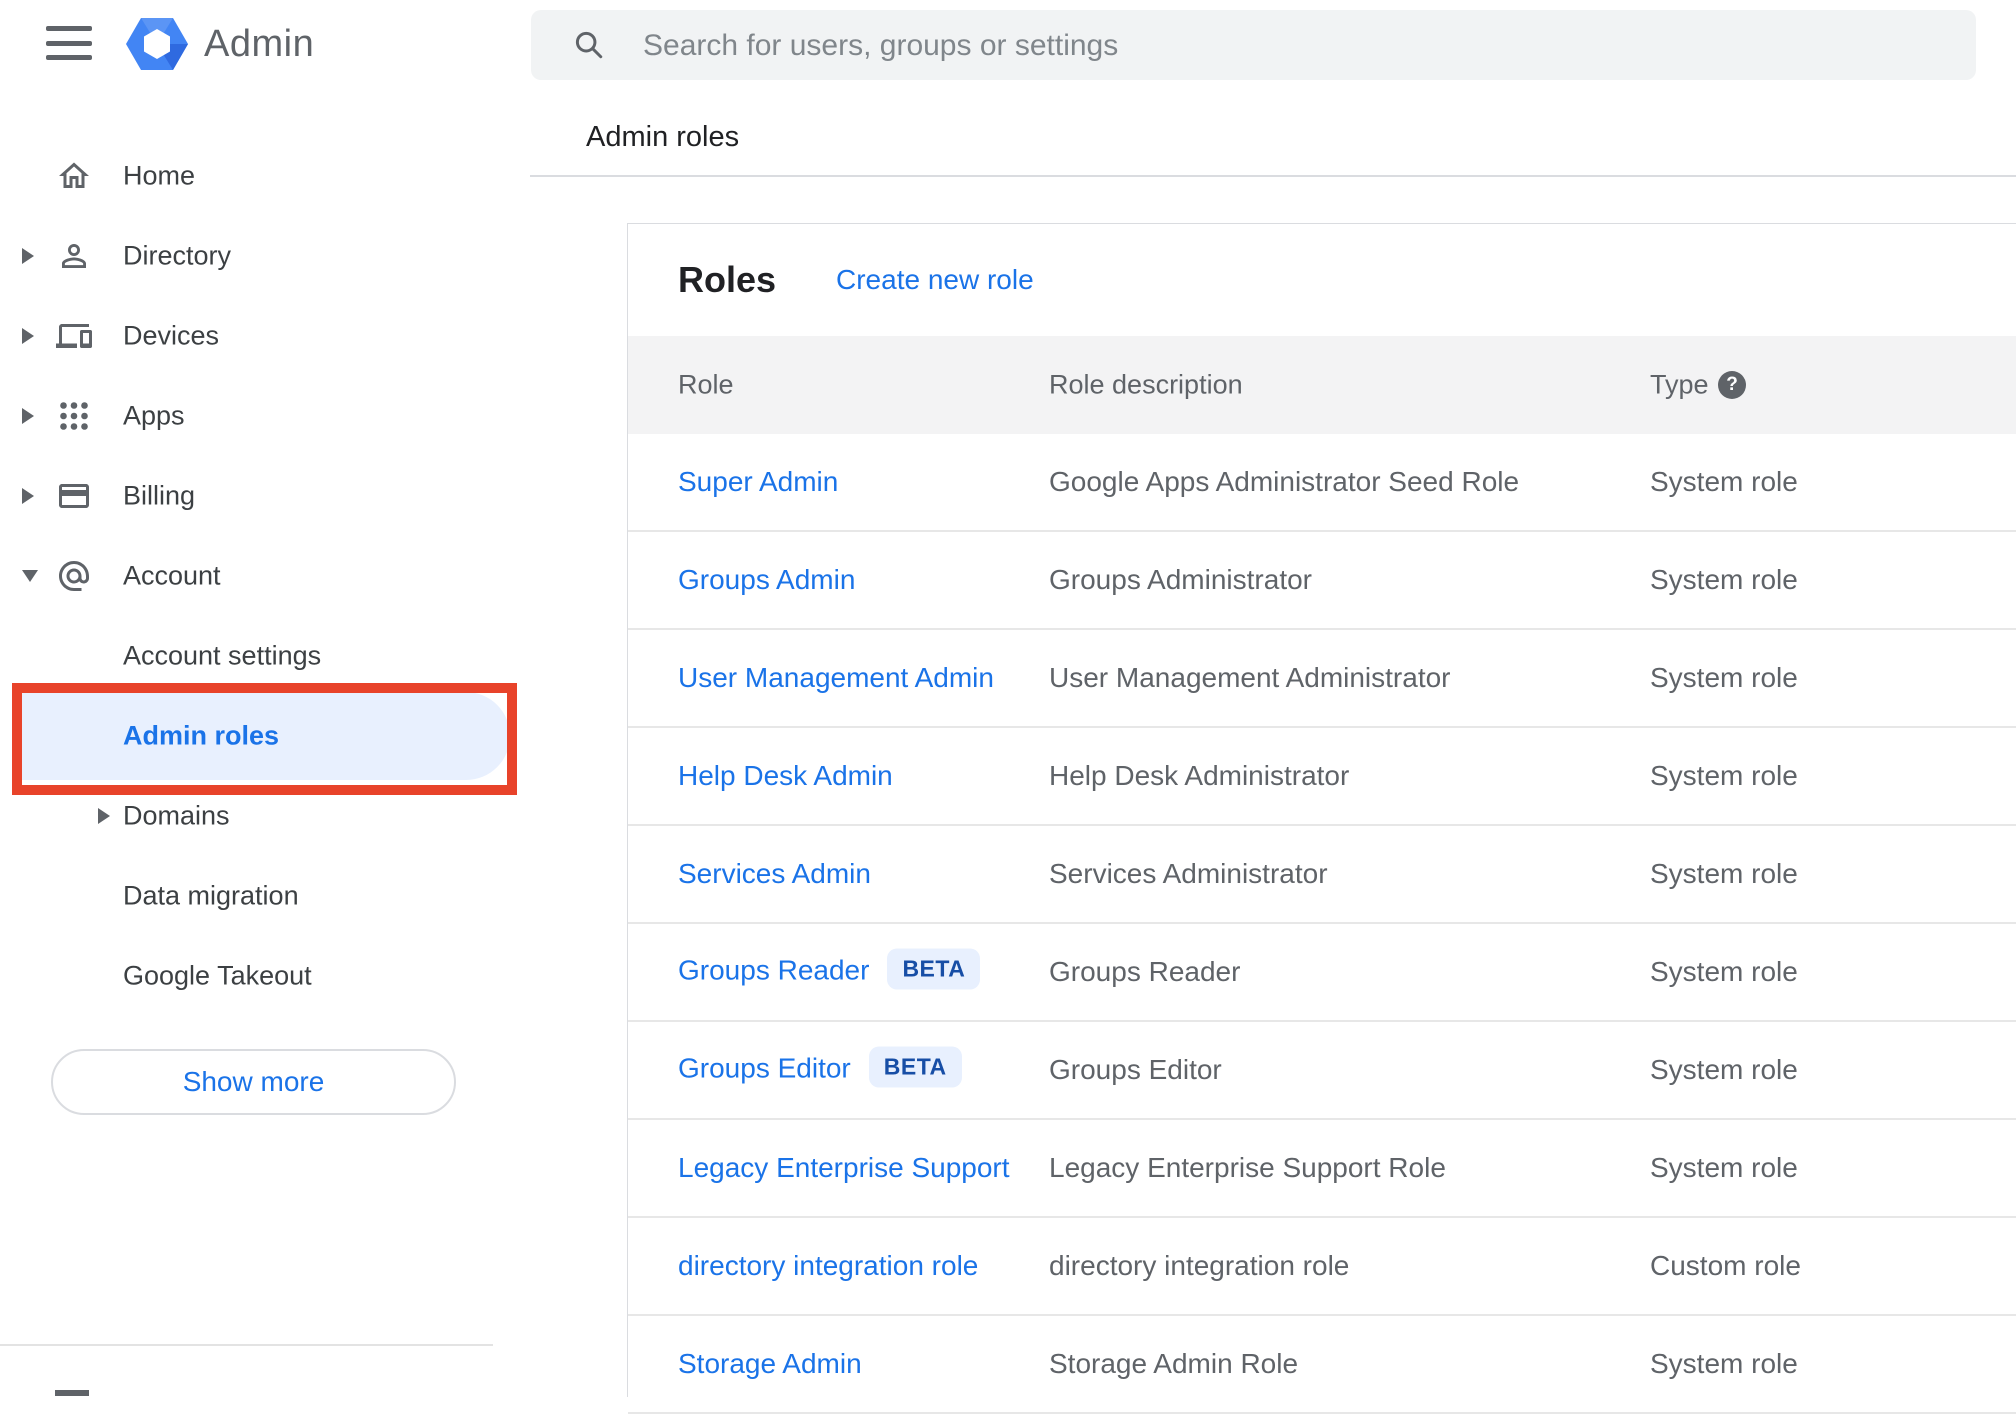 This screenshot has width=2016, height=1414. Describe the element at coordinates (785, 776) in the screenshot. I see `role-link: Help Desk Admin` at that location.